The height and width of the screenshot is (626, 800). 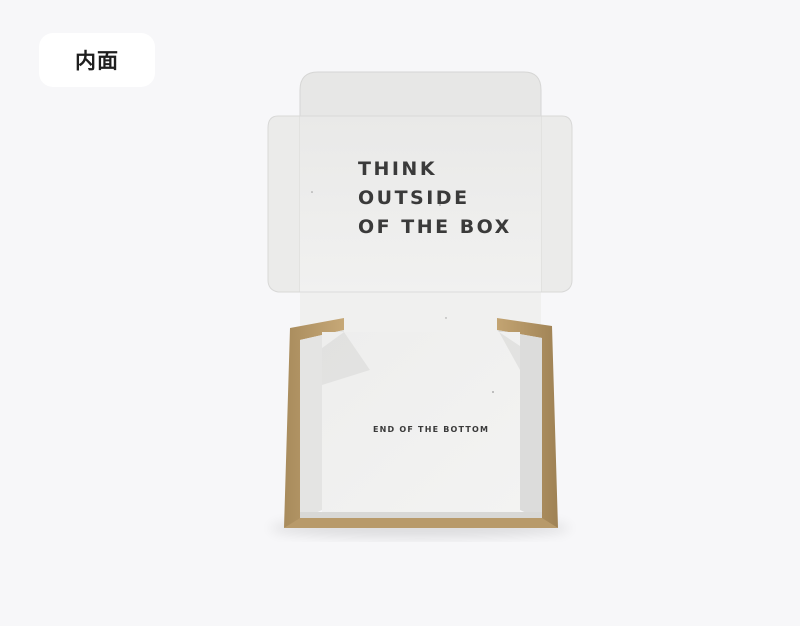 What do you see at coordinates (435, 227) in the screenshot?
I see `lid-line-3: OF THE BOX` at bounding box center [435, 227].